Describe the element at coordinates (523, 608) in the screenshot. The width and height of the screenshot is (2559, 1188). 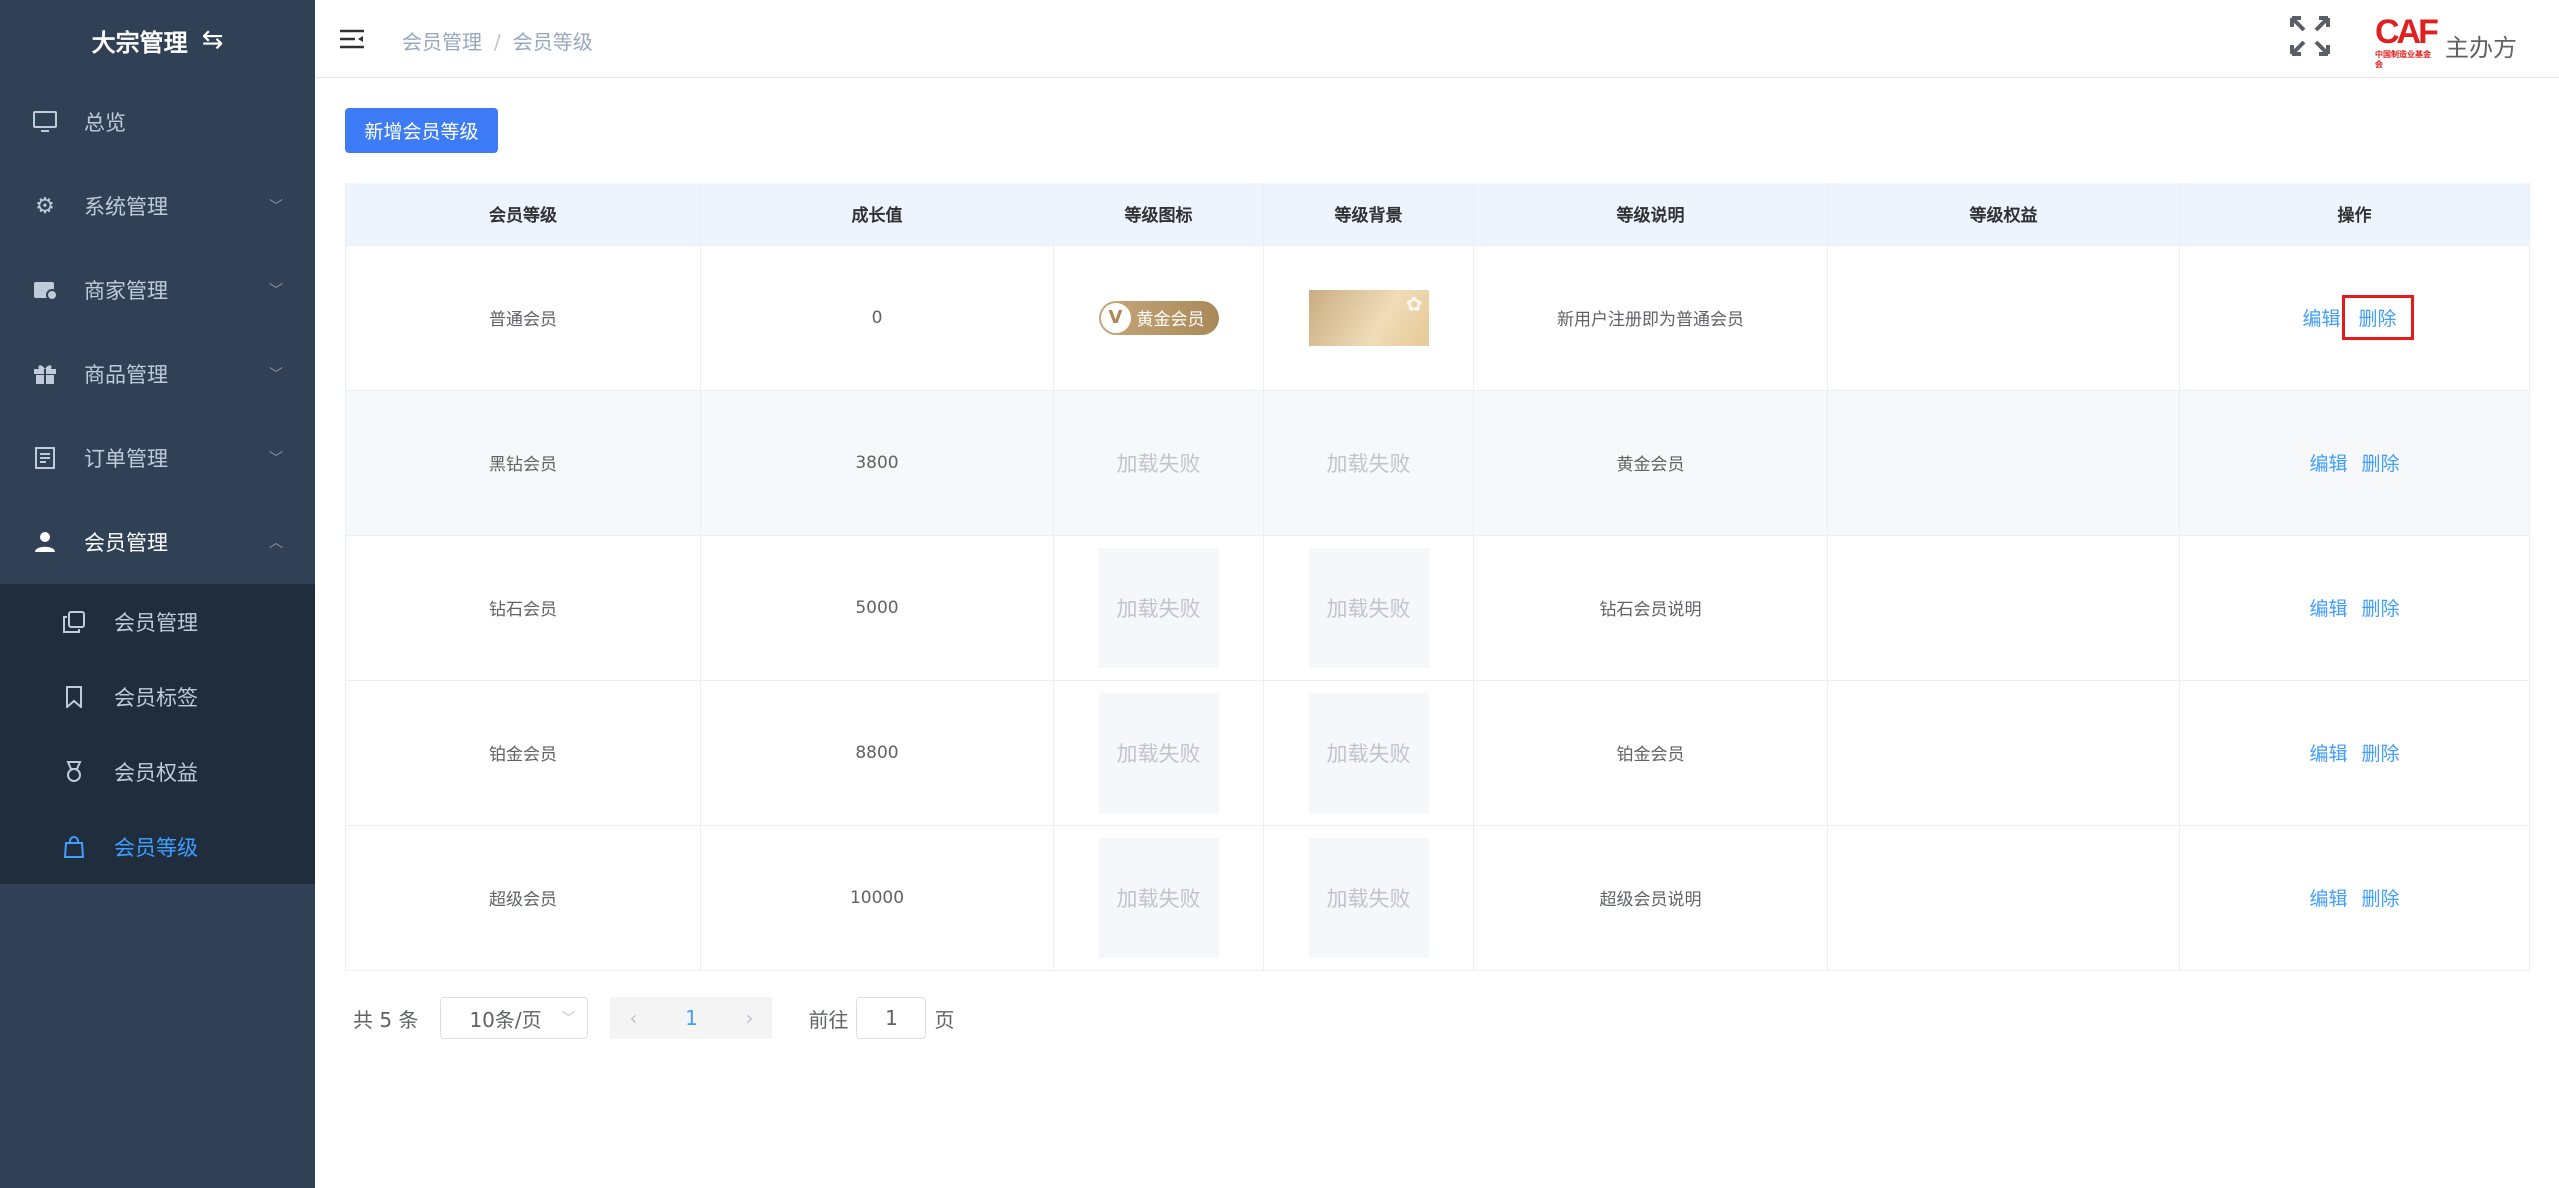
I see `level-name-cell: 钻石会员` at that location.